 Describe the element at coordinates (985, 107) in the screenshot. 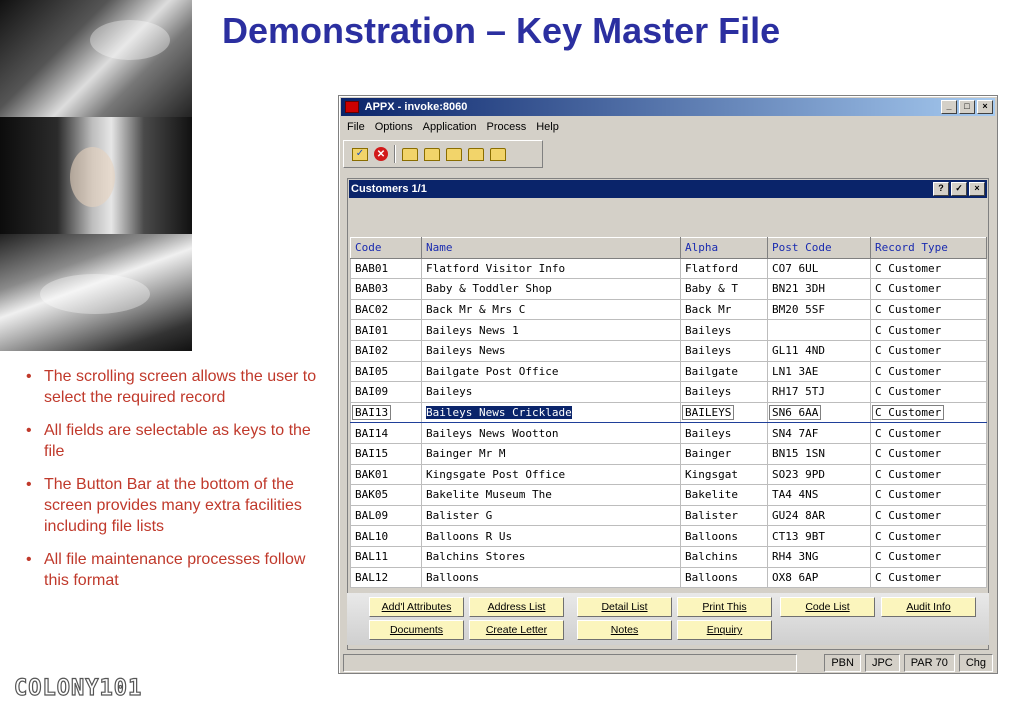

I see `close-button: ×` at that location.